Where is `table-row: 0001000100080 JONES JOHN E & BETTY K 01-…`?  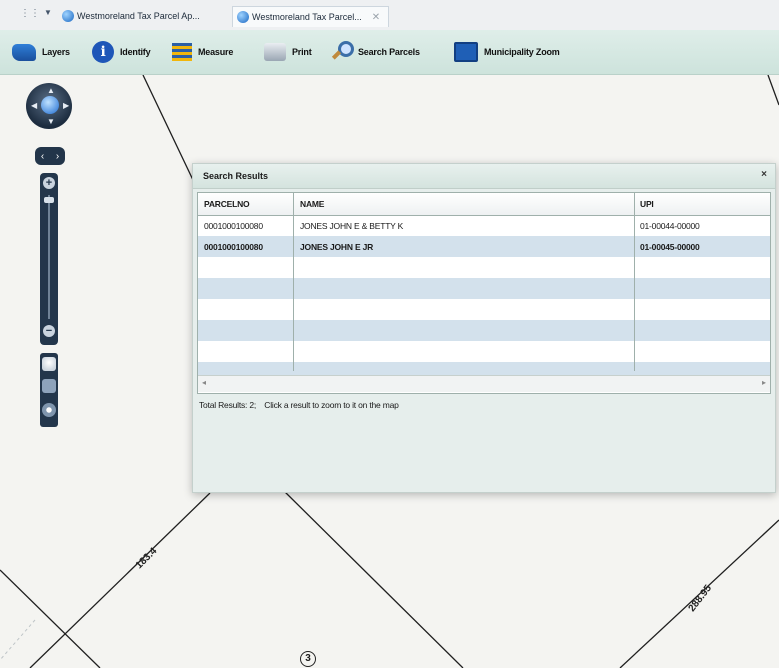 table-row: 0001000100080 JONES JOHN E & BETTY K 01-… is located at coordinates (484, 225).